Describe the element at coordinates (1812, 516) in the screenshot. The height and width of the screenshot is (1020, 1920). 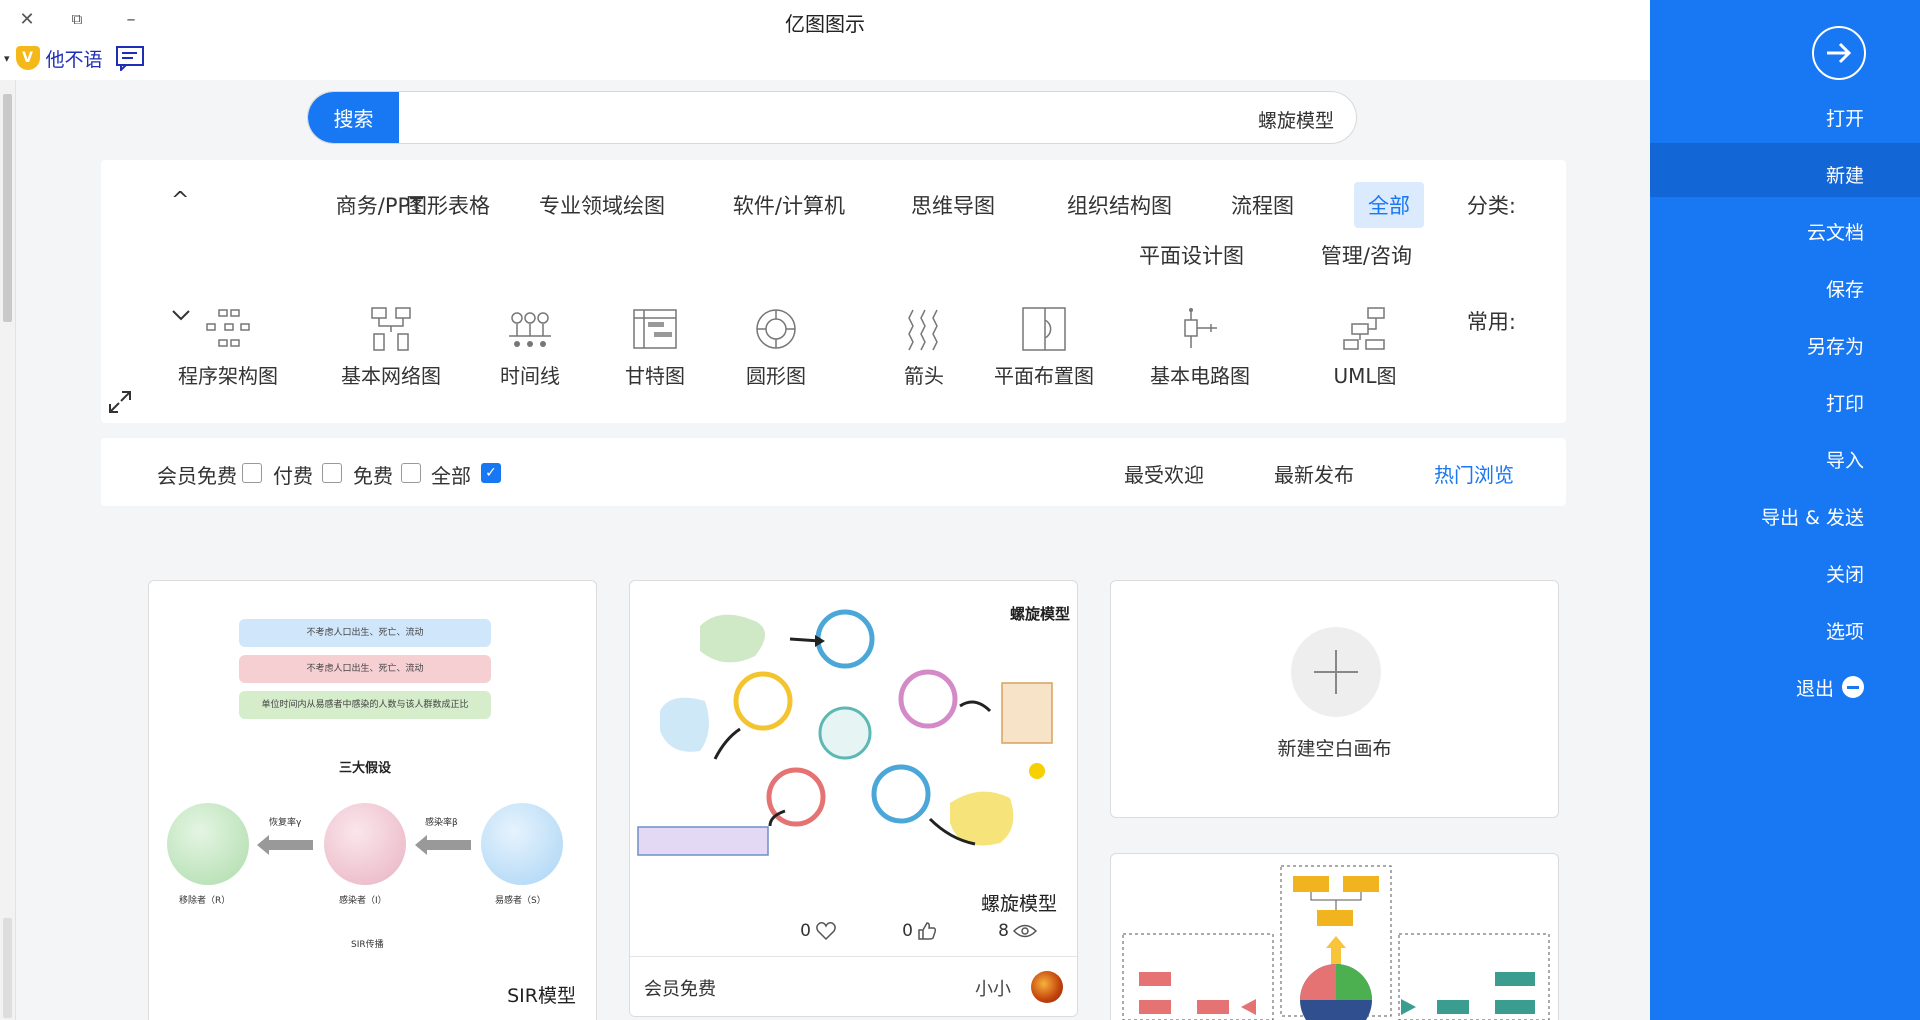
I see `sidebar-item-export-send: 导出 & 发送` at that location.